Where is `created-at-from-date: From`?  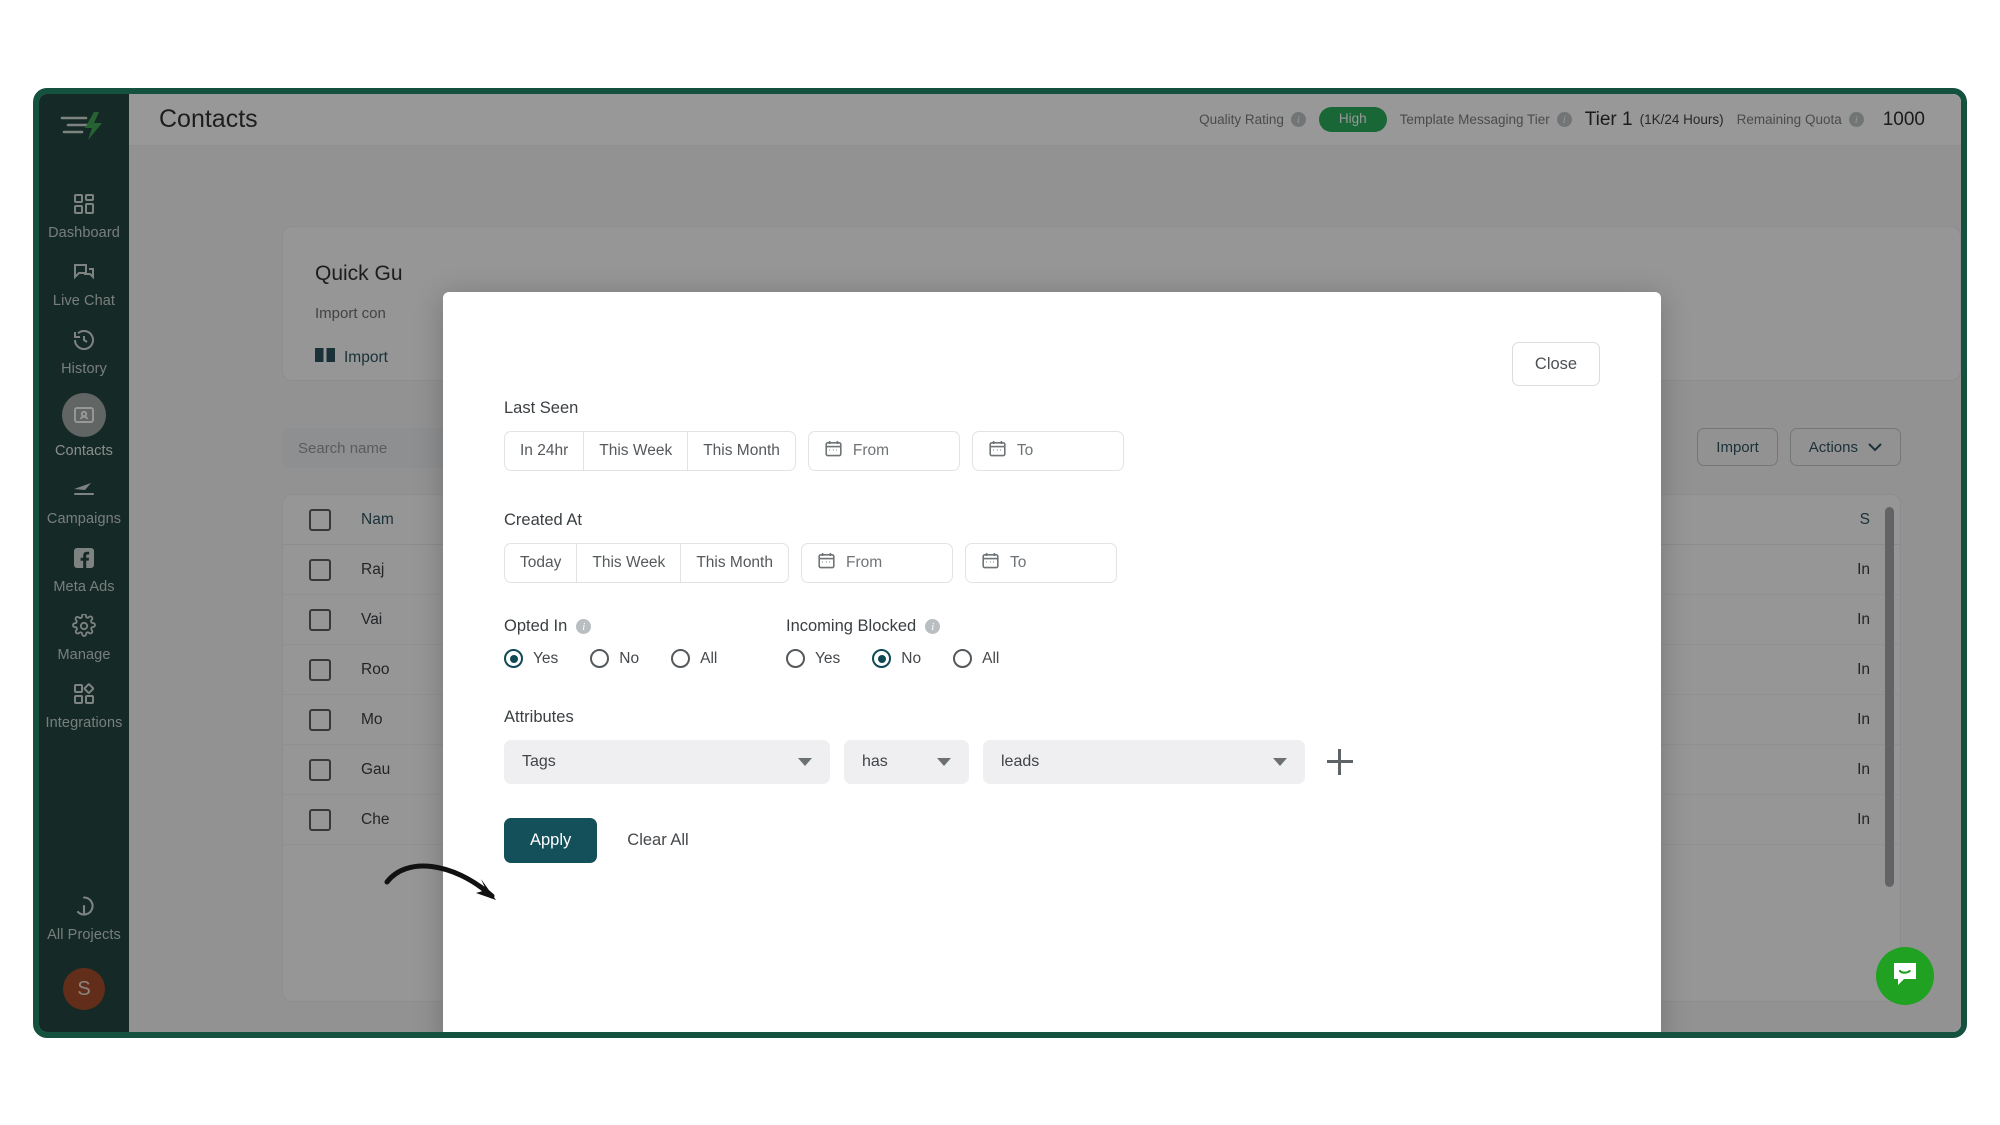
created-at-from-date: From is located at coordinates (876, 563).